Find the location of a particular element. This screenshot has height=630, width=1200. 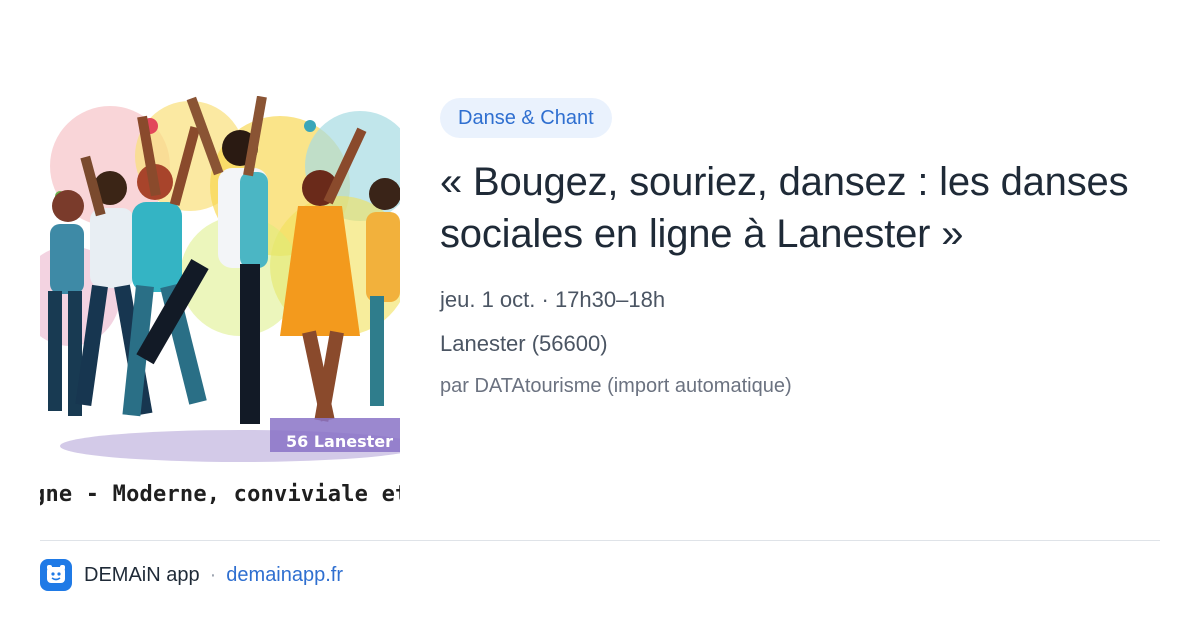

footer: DEMAiN app · demainapp.fr is located at coordinates (191, 575).